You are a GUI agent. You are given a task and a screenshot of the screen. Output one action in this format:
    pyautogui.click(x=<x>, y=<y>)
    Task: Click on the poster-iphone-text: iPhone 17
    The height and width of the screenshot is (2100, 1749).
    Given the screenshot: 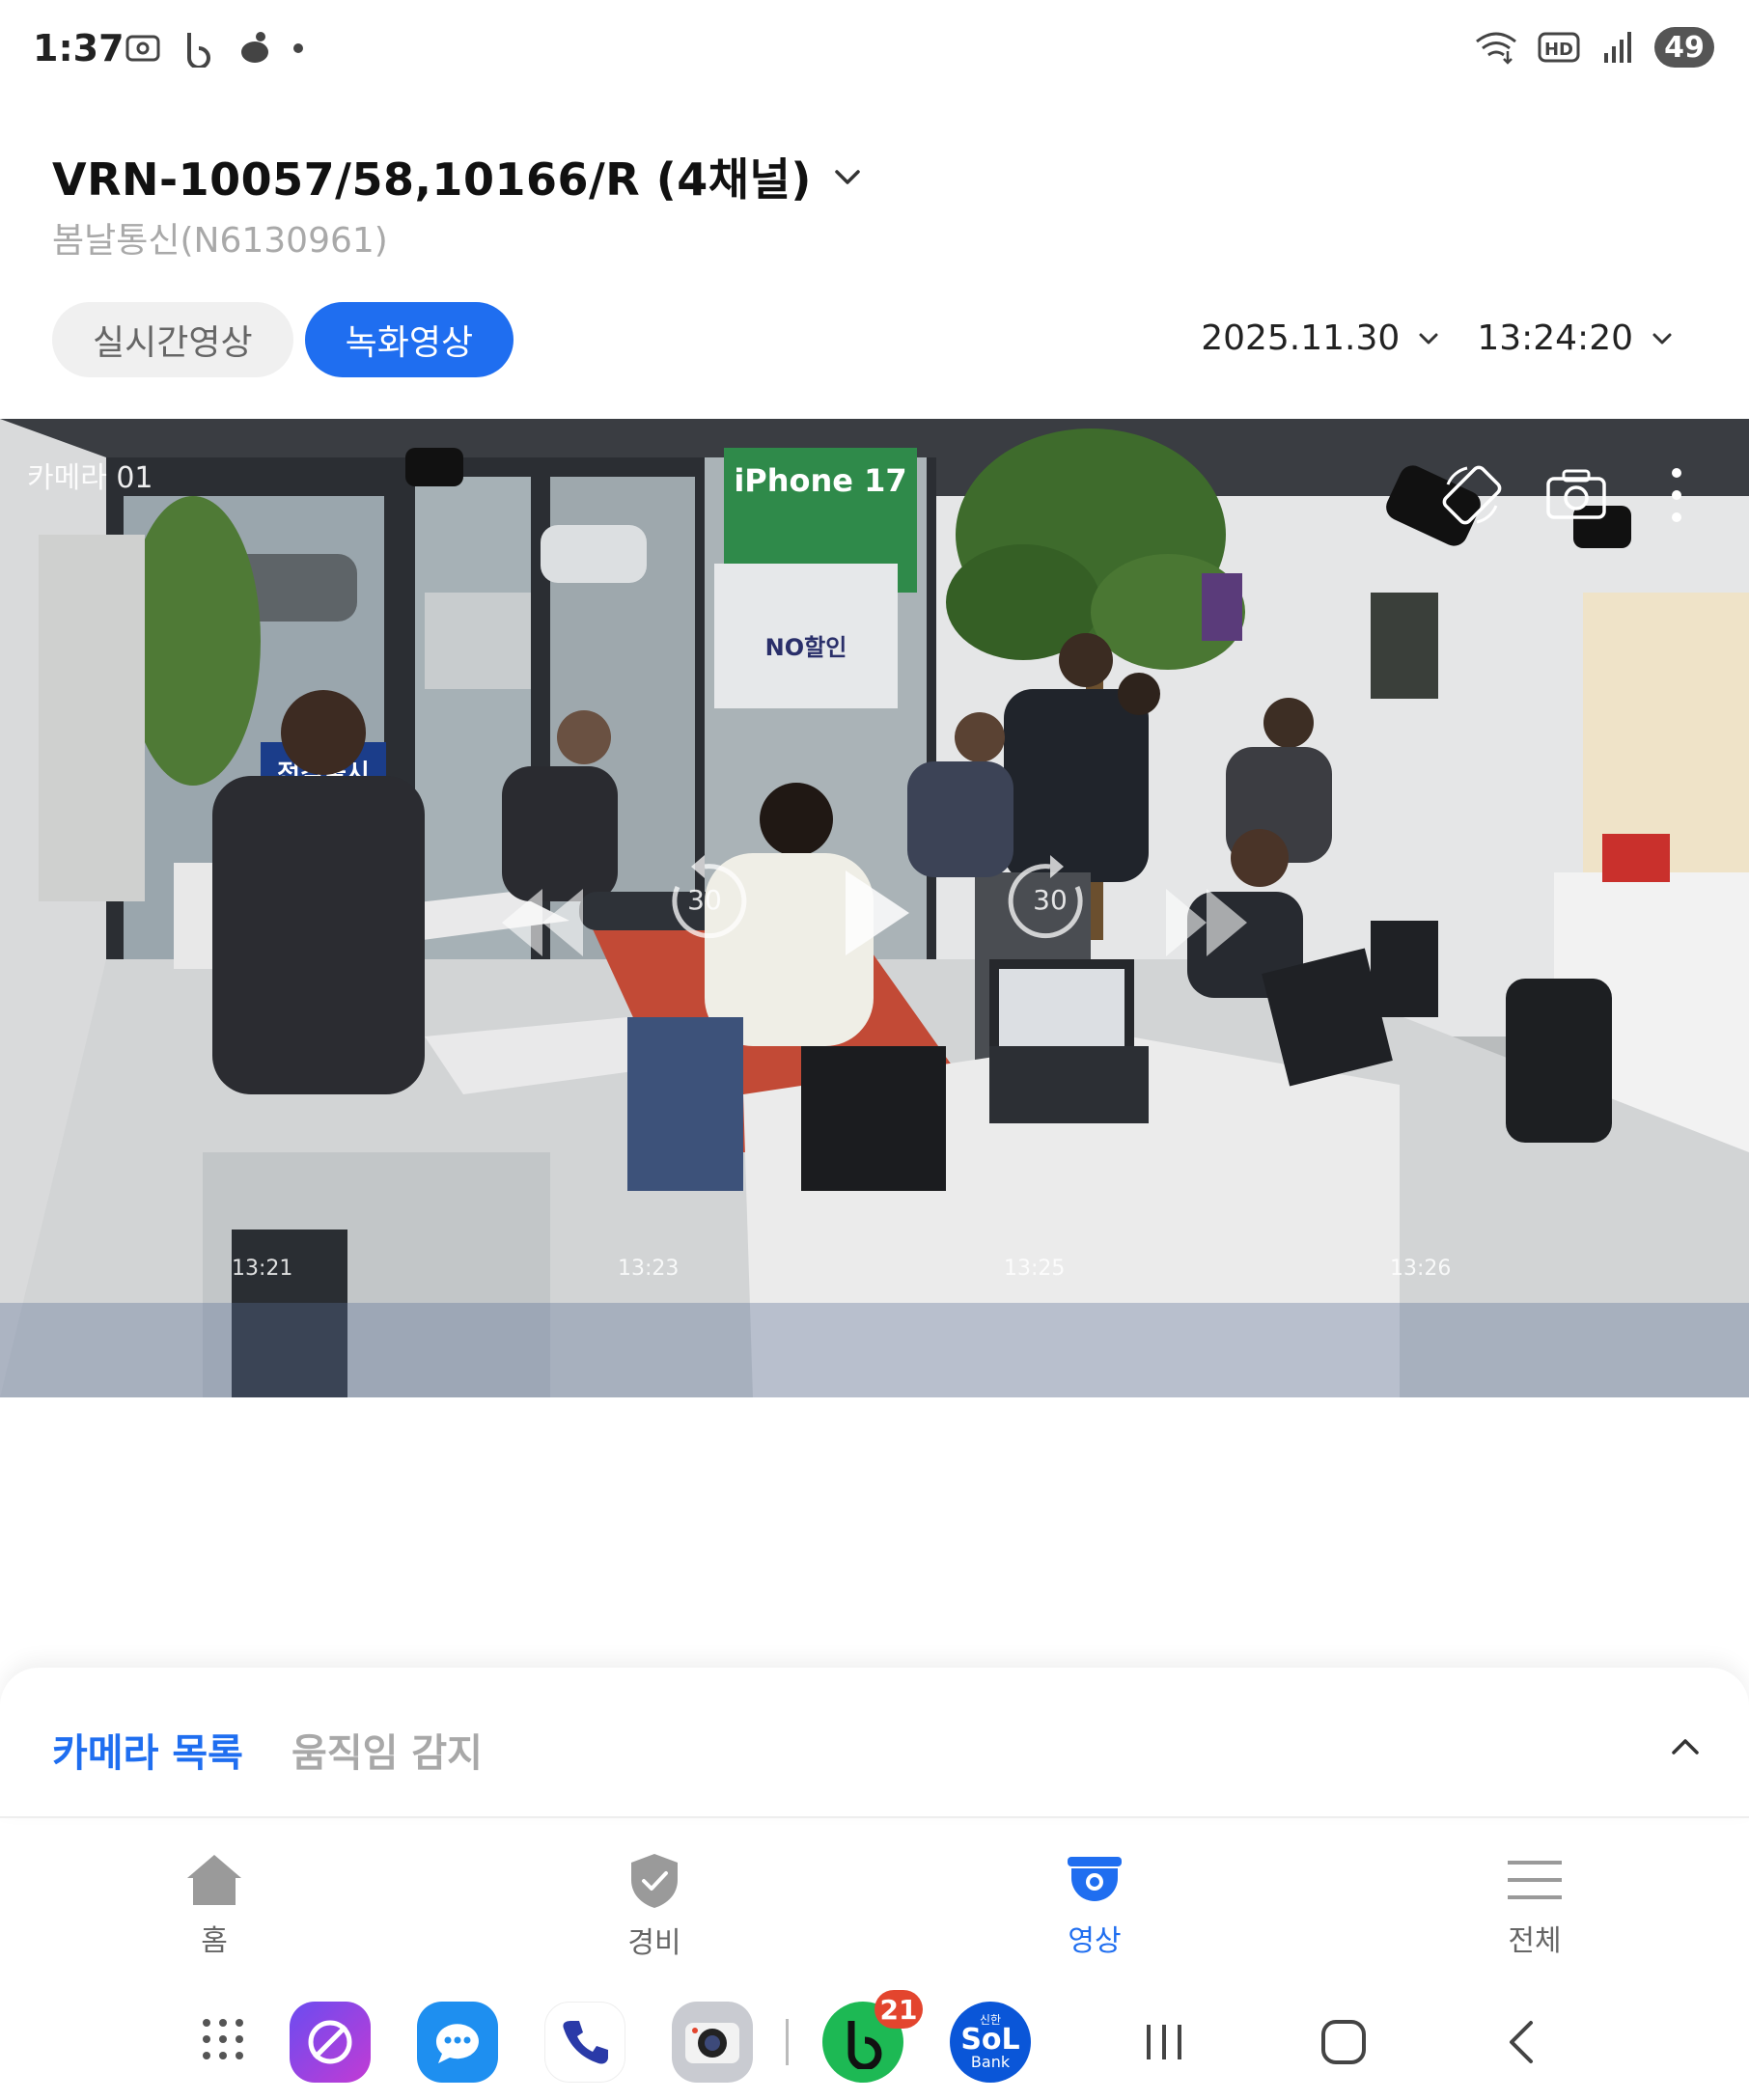 What is the action you would take?
    pyautogui.click(x=820, y=480)
    